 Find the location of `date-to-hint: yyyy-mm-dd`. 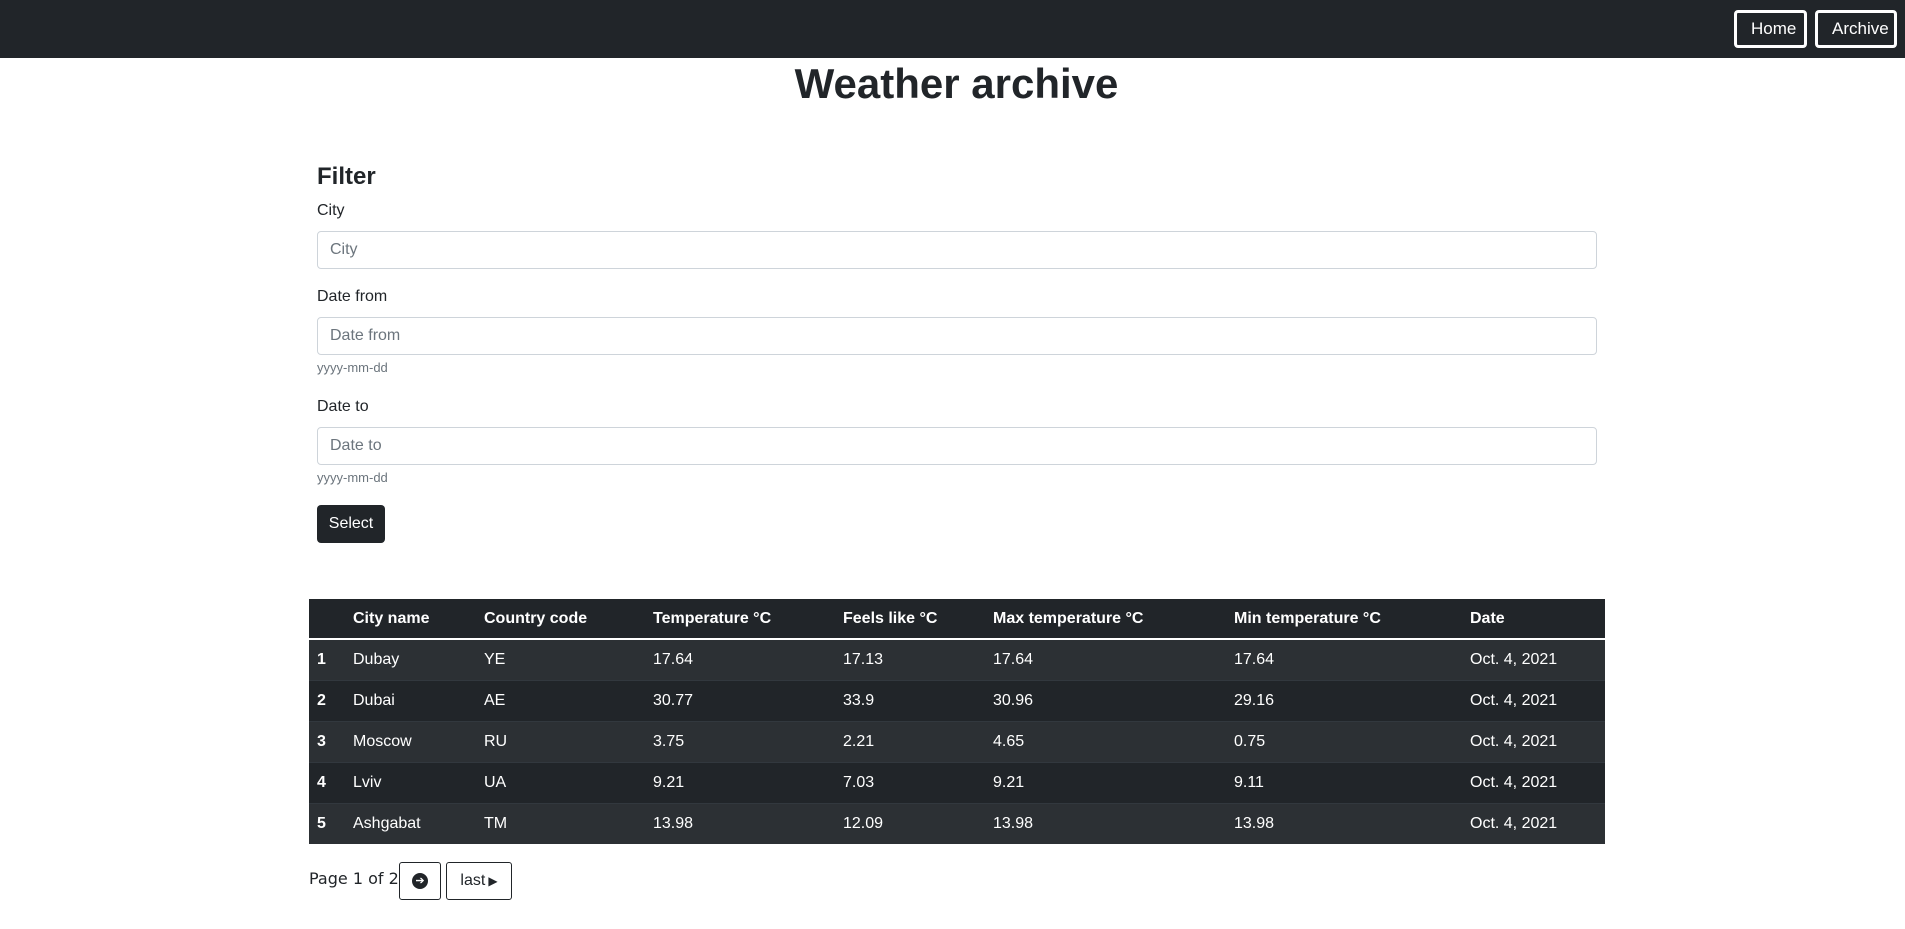

date-to-hint: yyyy-mm-dd is located at coordinates (352, 477).